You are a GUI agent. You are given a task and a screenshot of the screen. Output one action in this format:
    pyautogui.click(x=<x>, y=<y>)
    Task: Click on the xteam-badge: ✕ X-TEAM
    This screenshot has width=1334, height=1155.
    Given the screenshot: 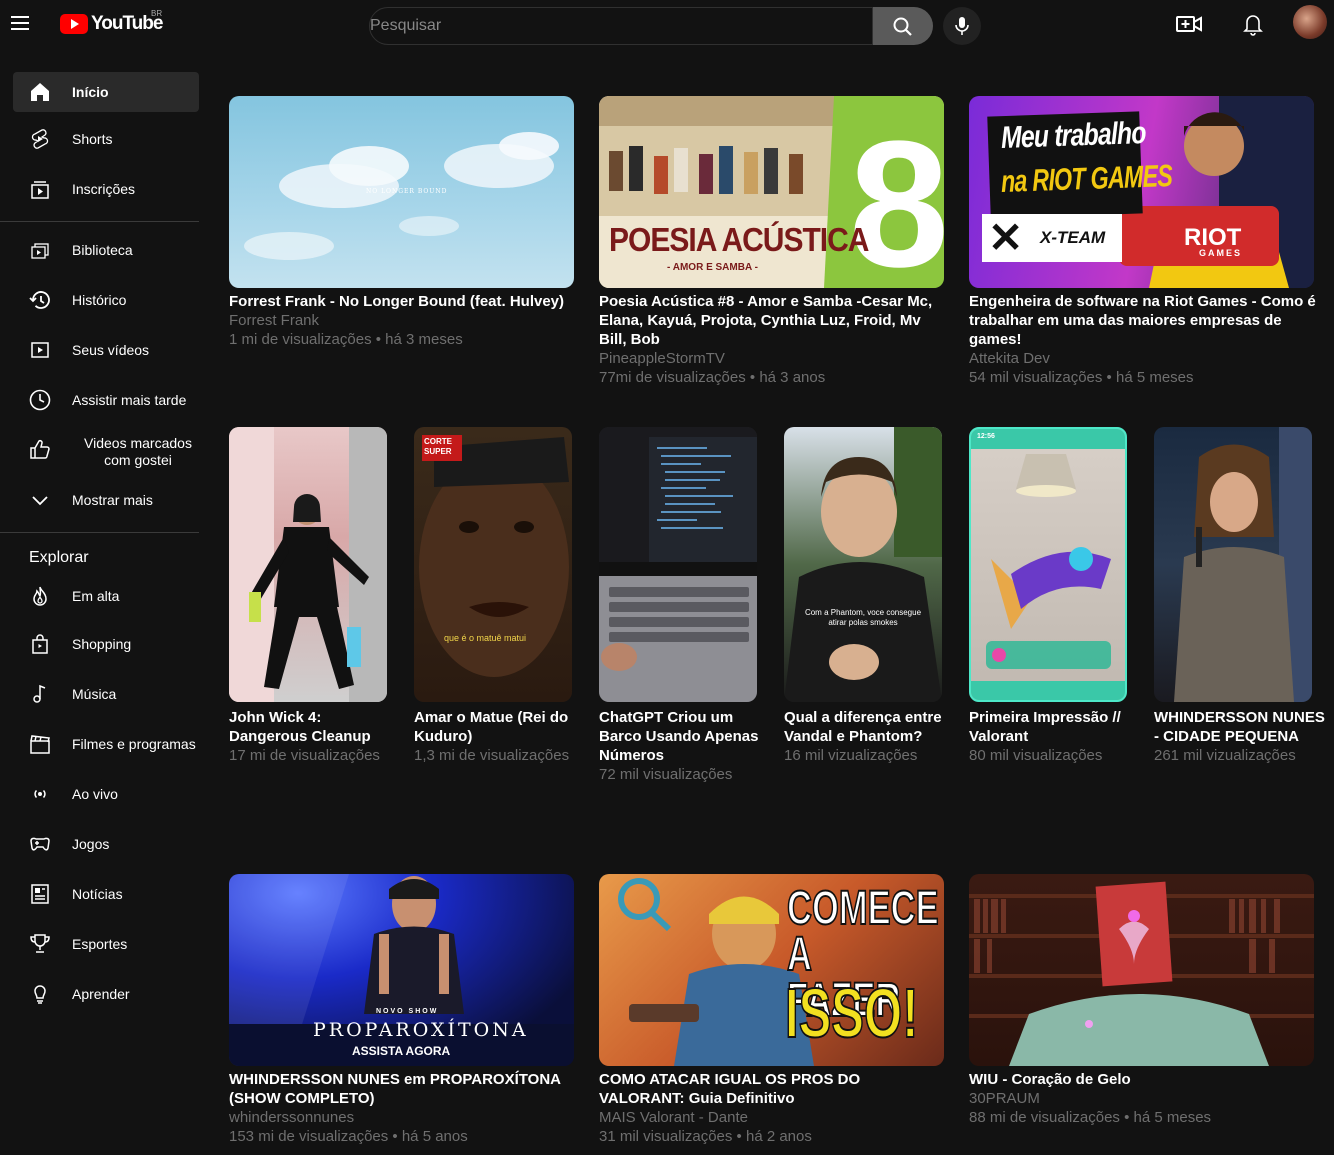 What is the action you would take?
    pyautogui.click(x=1052, y=238)
    